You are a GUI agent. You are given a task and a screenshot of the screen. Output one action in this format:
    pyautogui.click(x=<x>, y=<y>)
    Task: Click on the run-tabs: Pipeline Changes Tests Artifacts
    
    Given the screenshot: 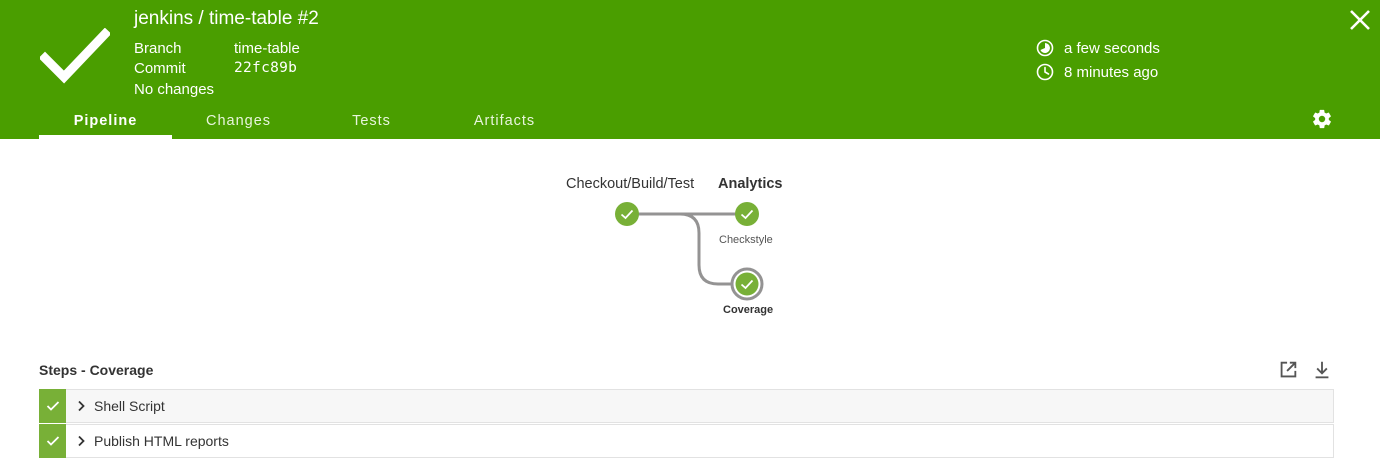 What is the action you would take?
    pyautogui.click(x=305, y=121)
    